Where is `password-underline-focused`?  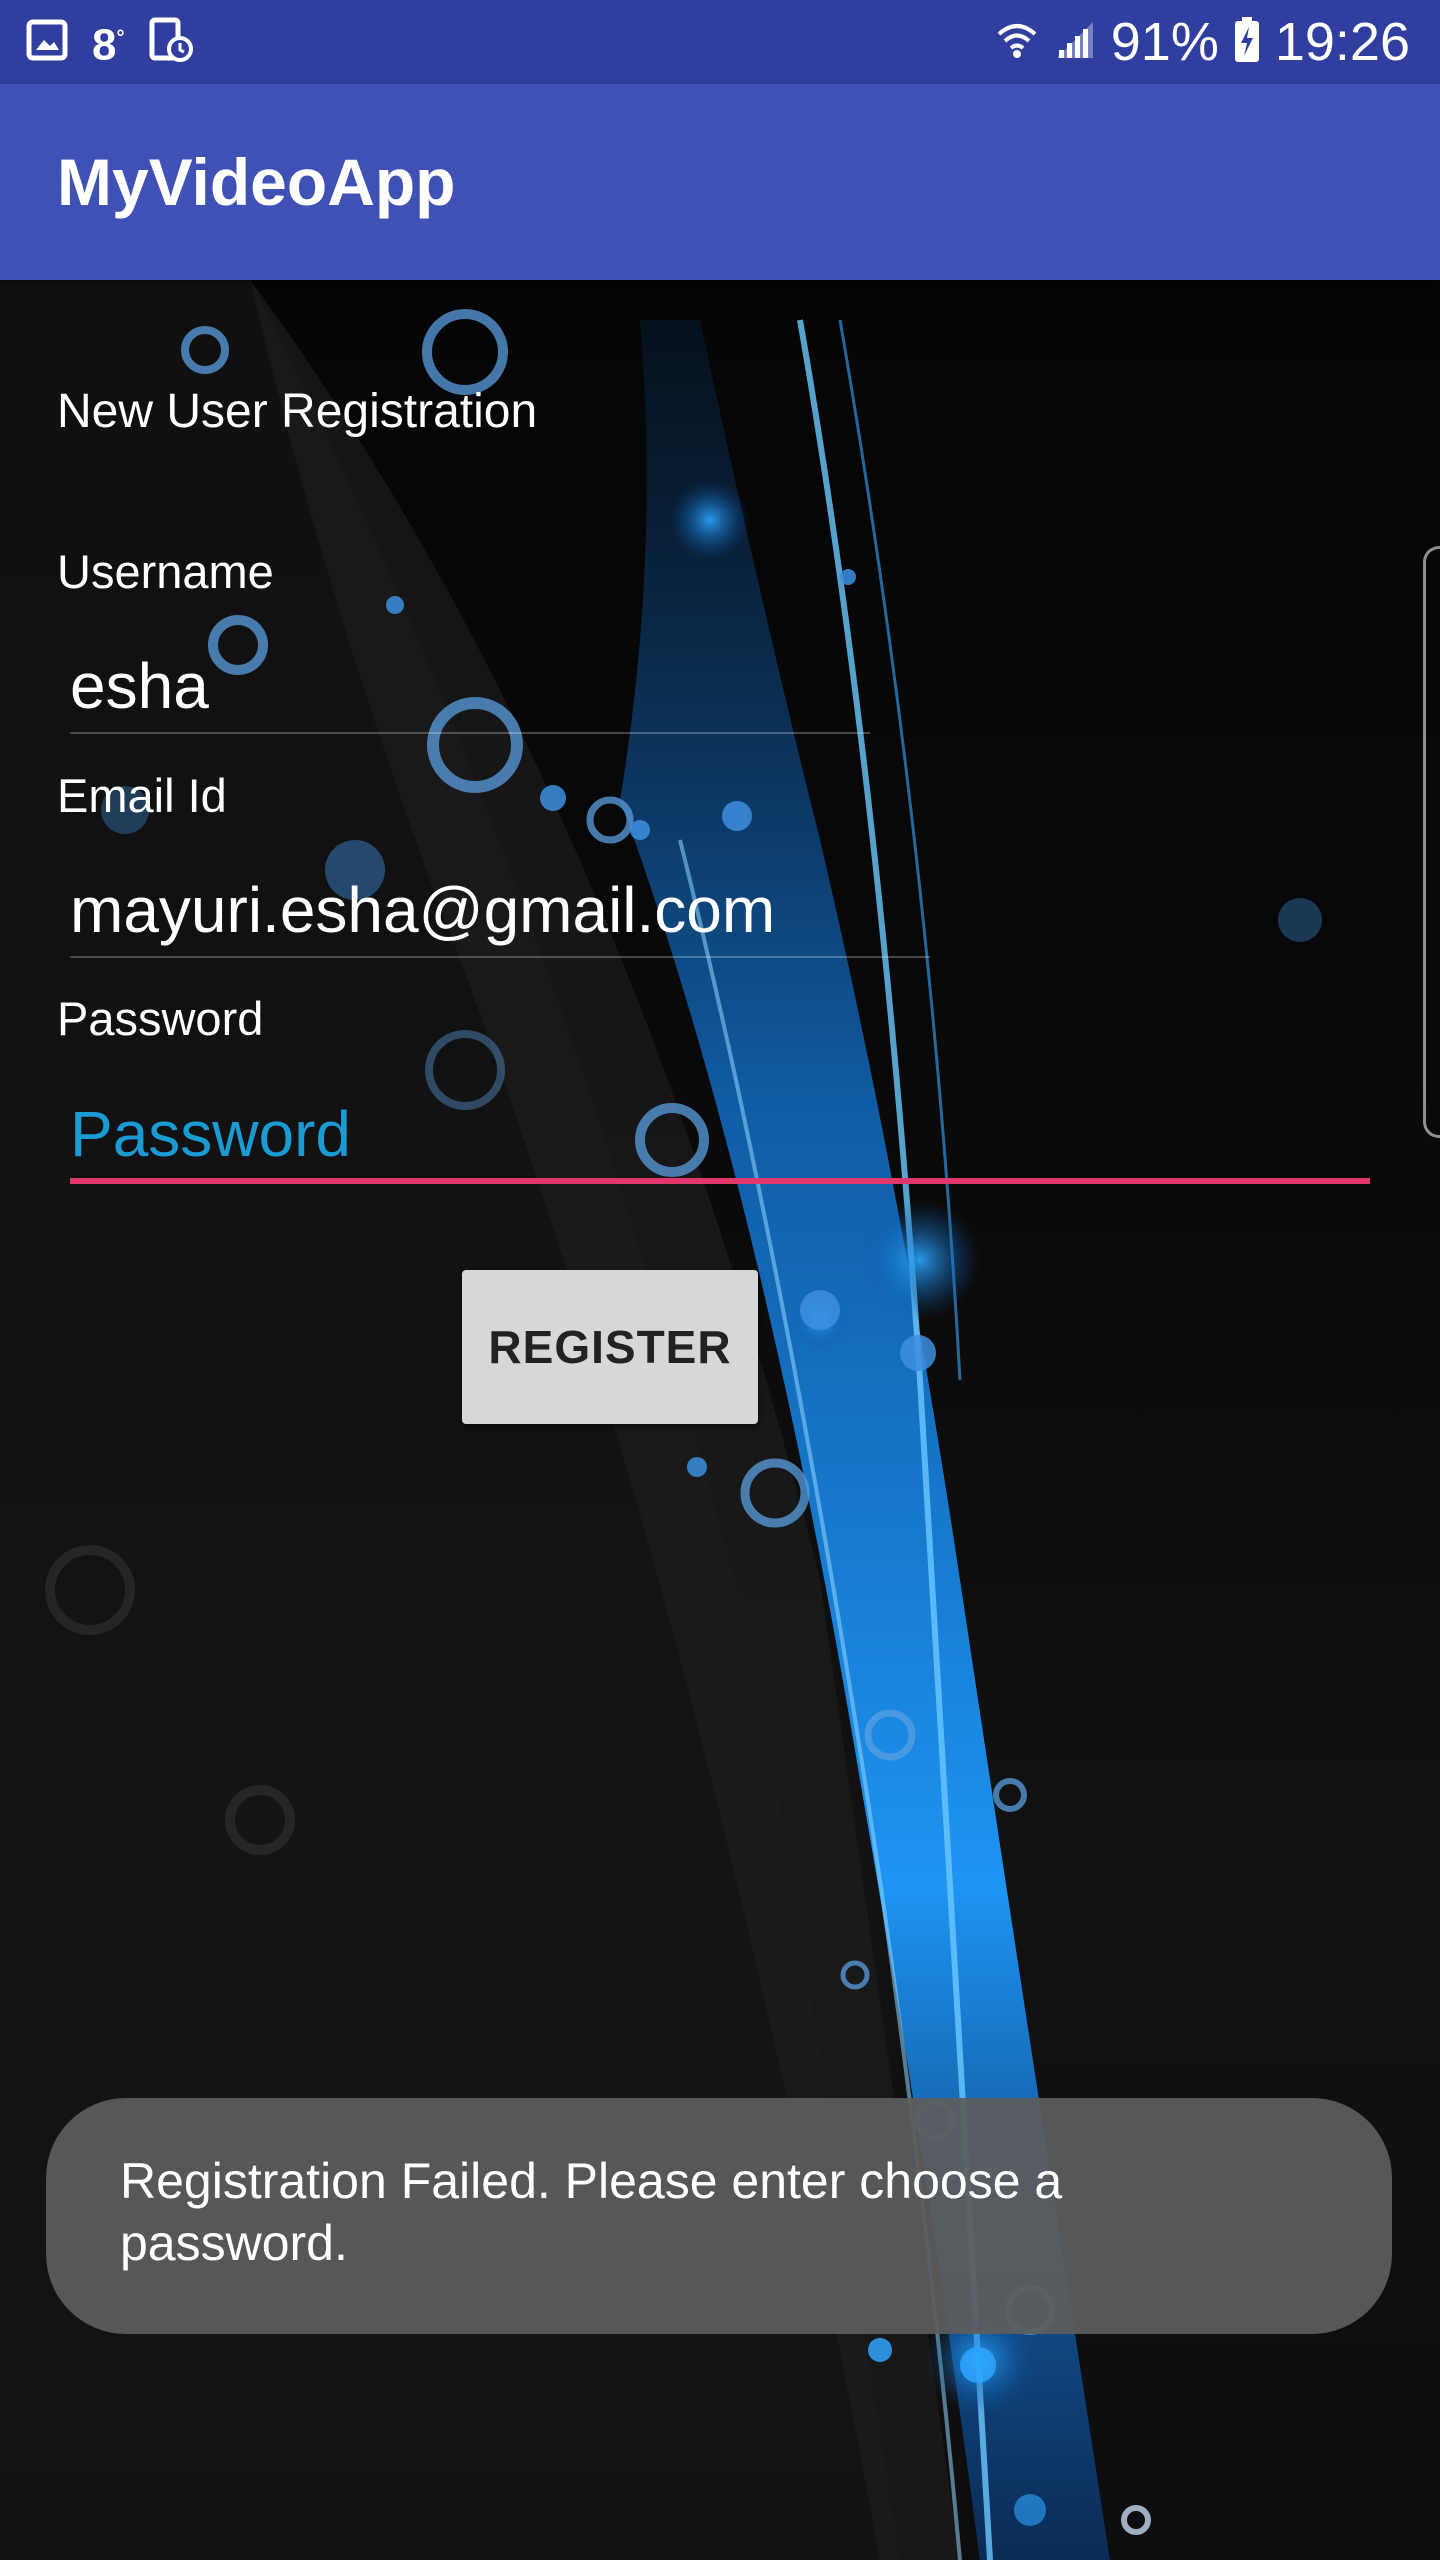 password-underline-focused is located at coordinates (720, 1181).